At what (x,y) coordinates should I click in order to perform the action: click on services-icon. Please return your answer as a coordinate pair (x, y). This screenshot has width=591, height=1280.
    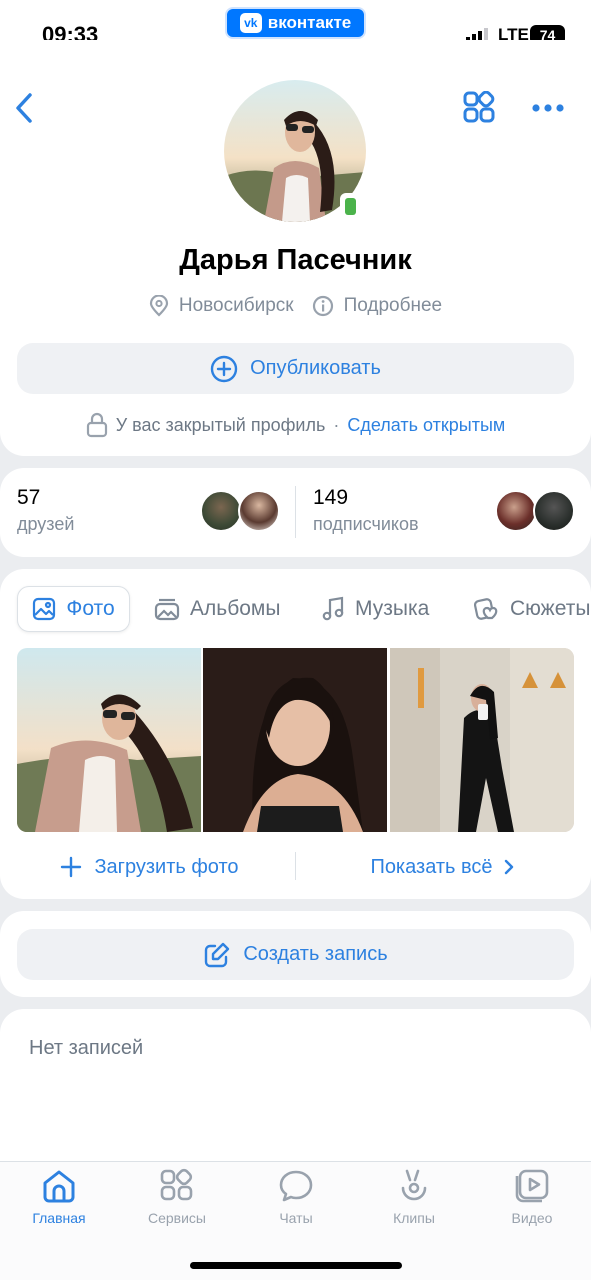
    Looking at the image, I should click on (177, 1186).